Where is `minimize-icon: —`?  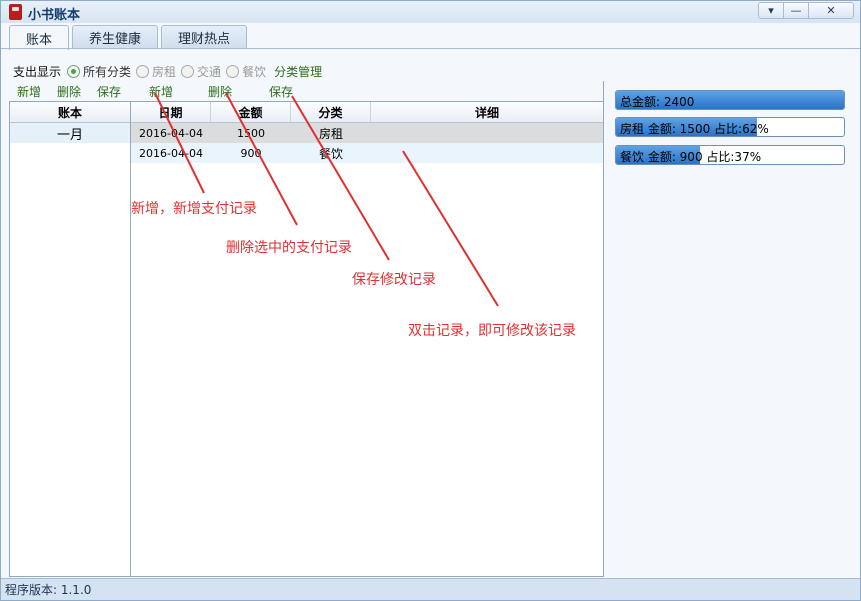 minimize-icon: — is located at coordinates (796, 10).